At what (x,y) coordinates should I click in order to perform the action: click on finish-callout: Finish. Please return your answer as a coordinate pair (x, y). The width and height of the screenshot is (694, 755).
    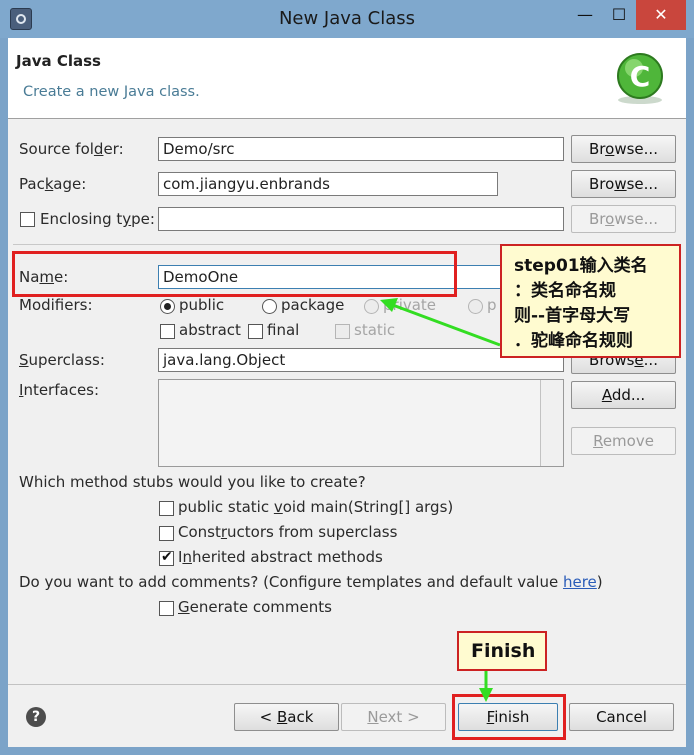
    Looking at the image, I should click on (502, 651).